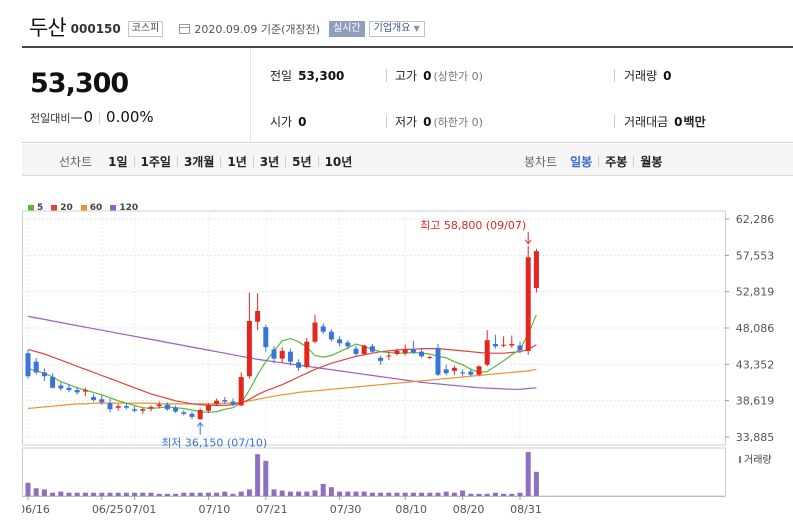 This screenshot has height=532, width=793. Describe the element at coordinates (79, 83) in the screenshot. I see `current-price: 53,300` at that location.